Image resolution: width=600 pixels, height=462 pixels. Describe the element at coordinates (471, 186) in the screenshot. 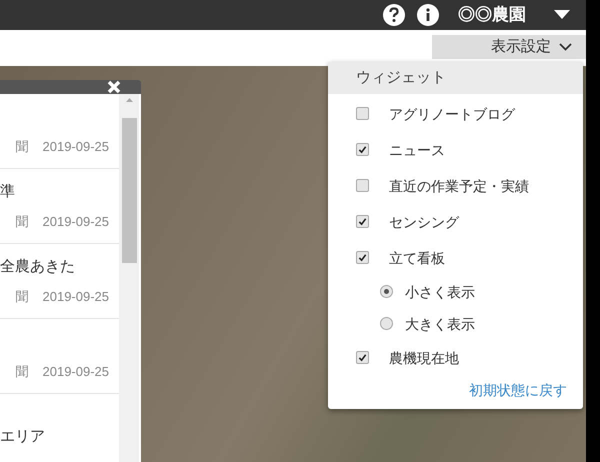

I see `widget-label: 直近の作業予定・実績` at that location.